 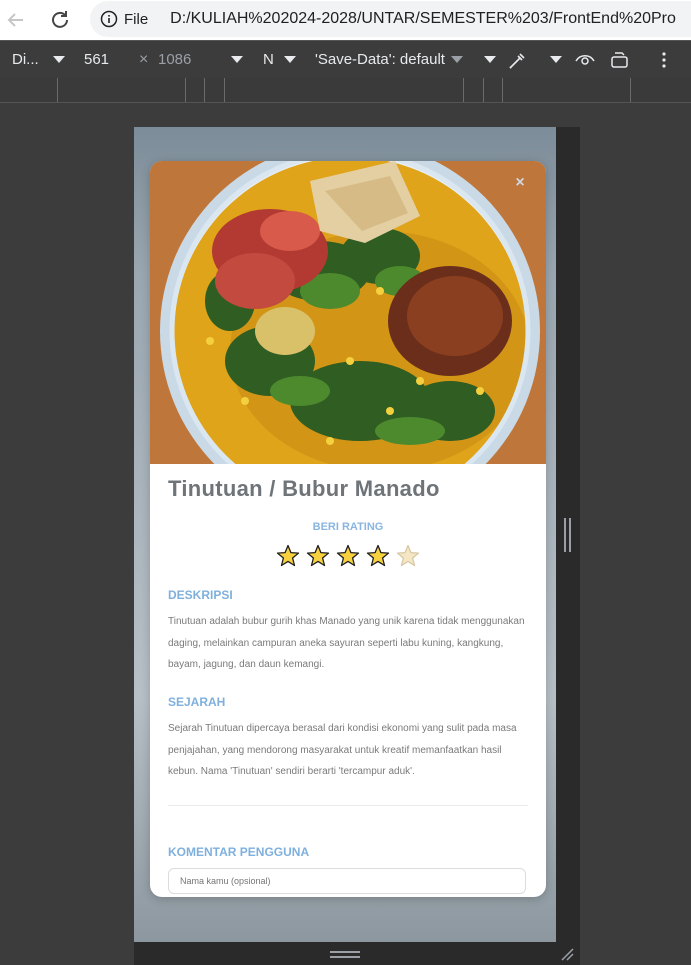 I want to click on back-arrow-icon, so click(x=15, y=20).